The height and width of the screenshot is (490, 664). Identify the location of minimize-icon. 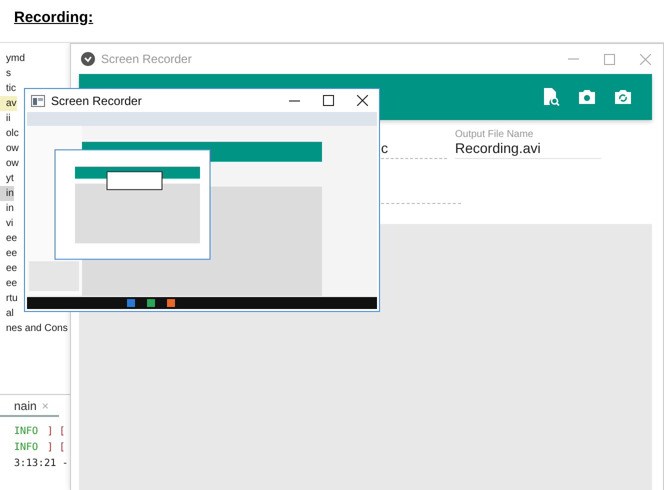
(294, 101).